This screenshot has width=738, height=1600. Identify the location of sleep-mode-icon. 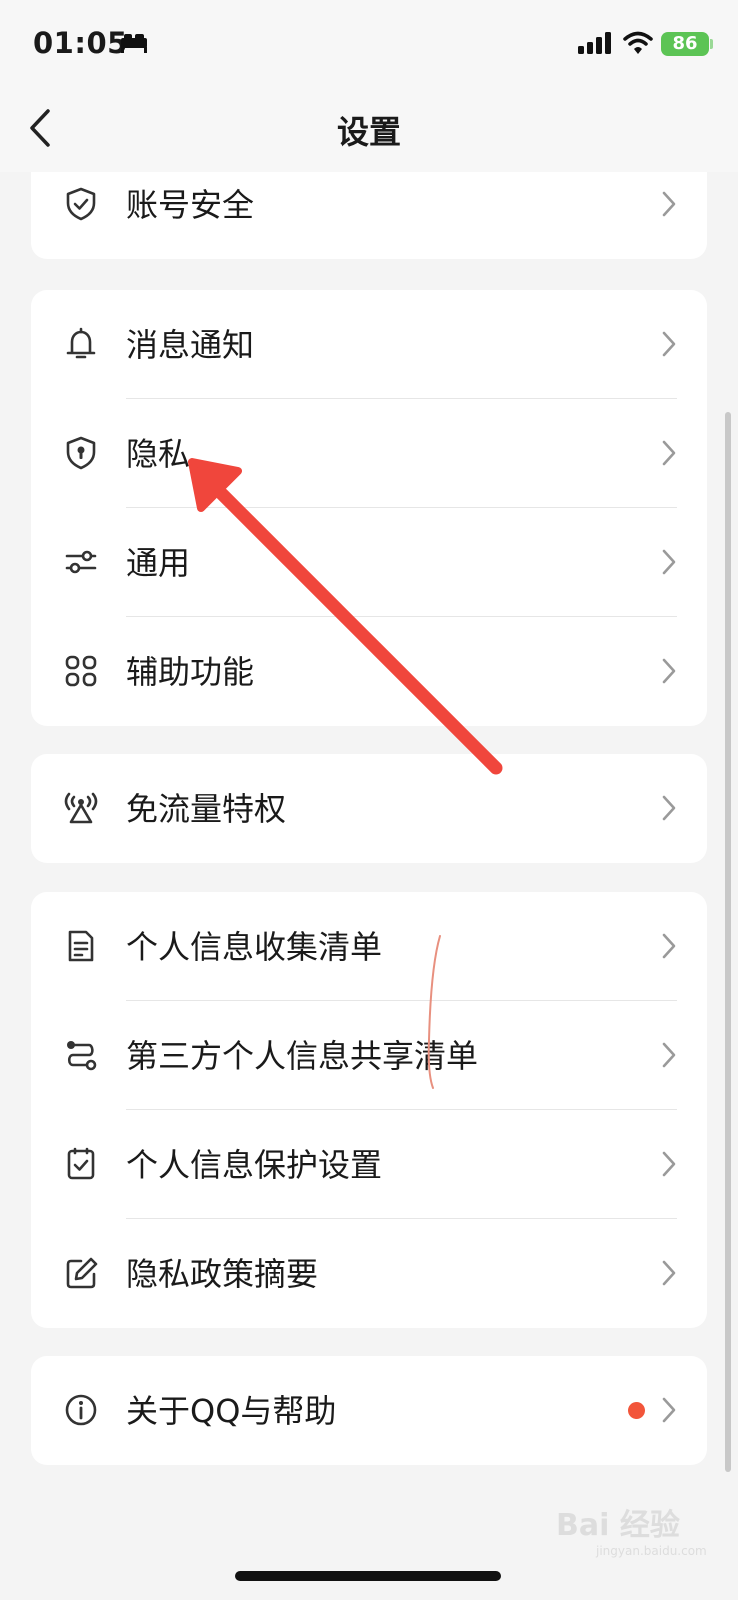
(134, 43).